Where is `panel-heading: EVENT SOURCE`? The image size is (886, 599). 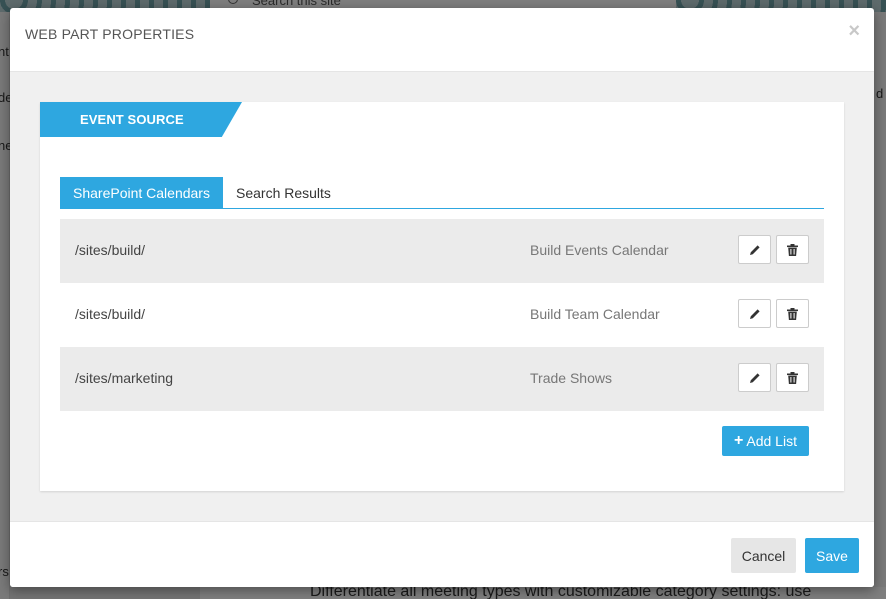 panel-heading: EVENT SOURCE is located at coordinates (141, 119).